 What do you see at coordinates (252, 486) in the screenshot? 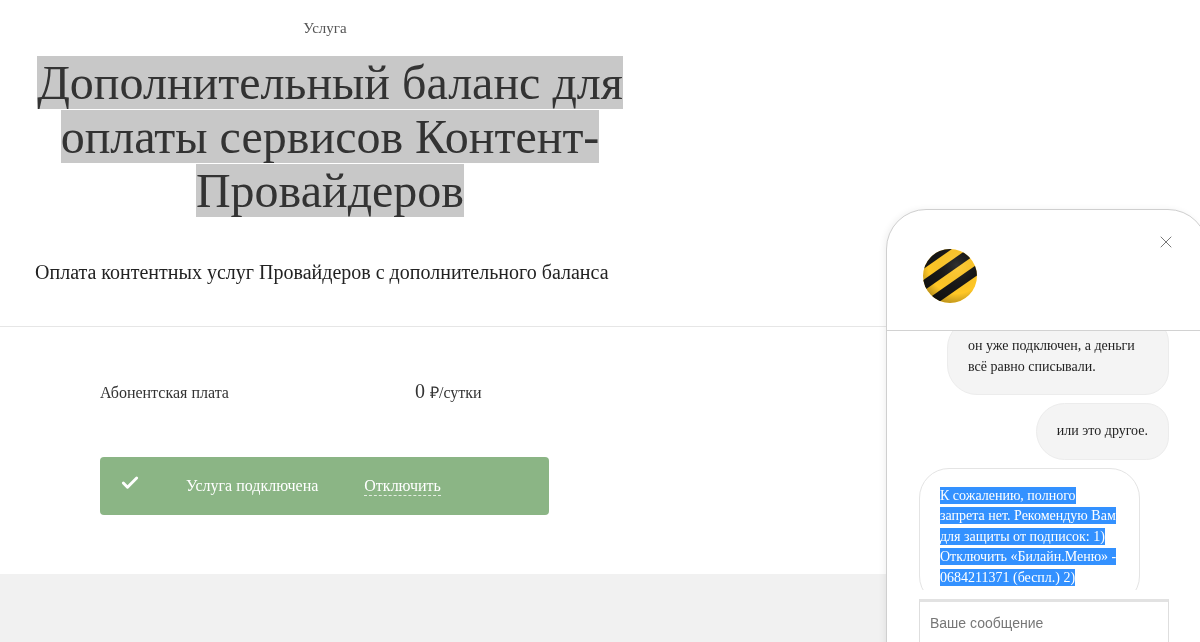
I see `status-label: Услуга подключена` at bounding box center [252, 486].